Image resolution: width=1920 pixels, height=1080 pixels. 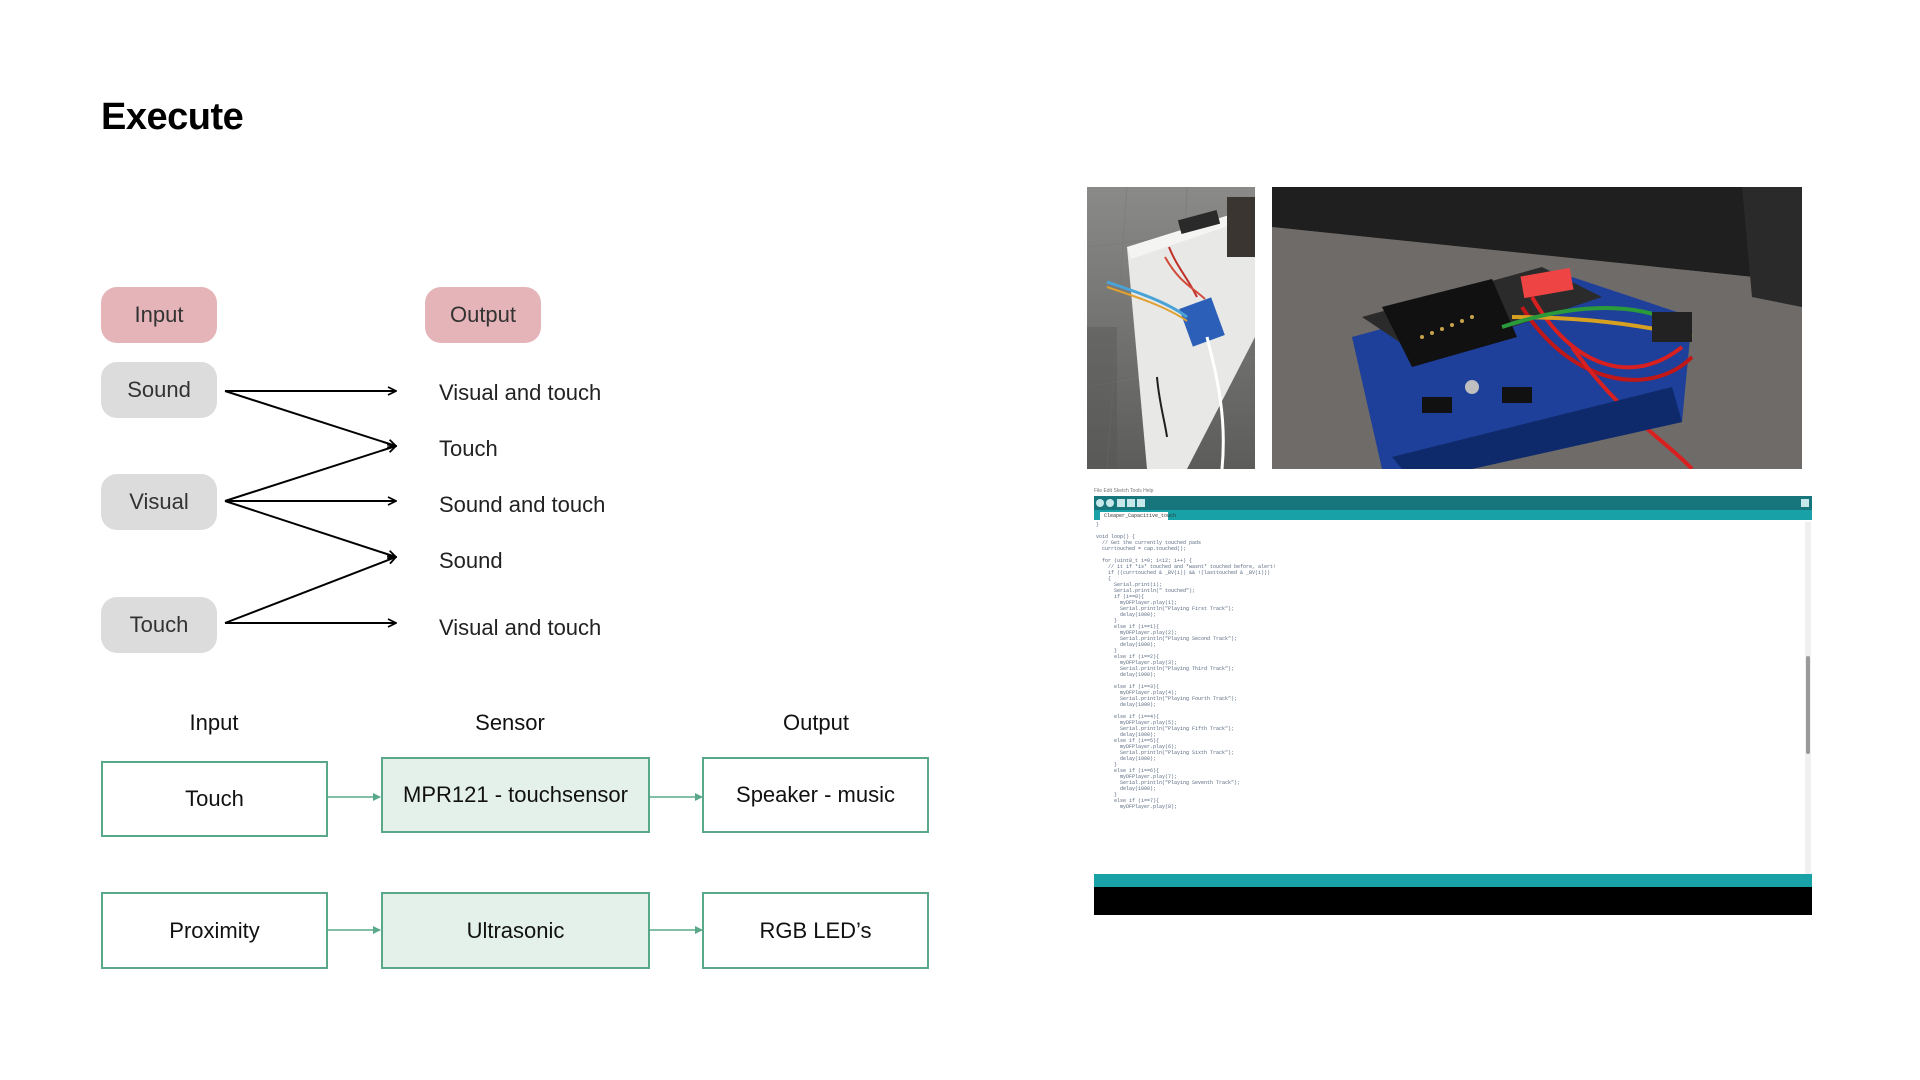 I want to click on ide-tab-sketch: Cleaper_Capacitive_touch, so click(x=1138, y=516).